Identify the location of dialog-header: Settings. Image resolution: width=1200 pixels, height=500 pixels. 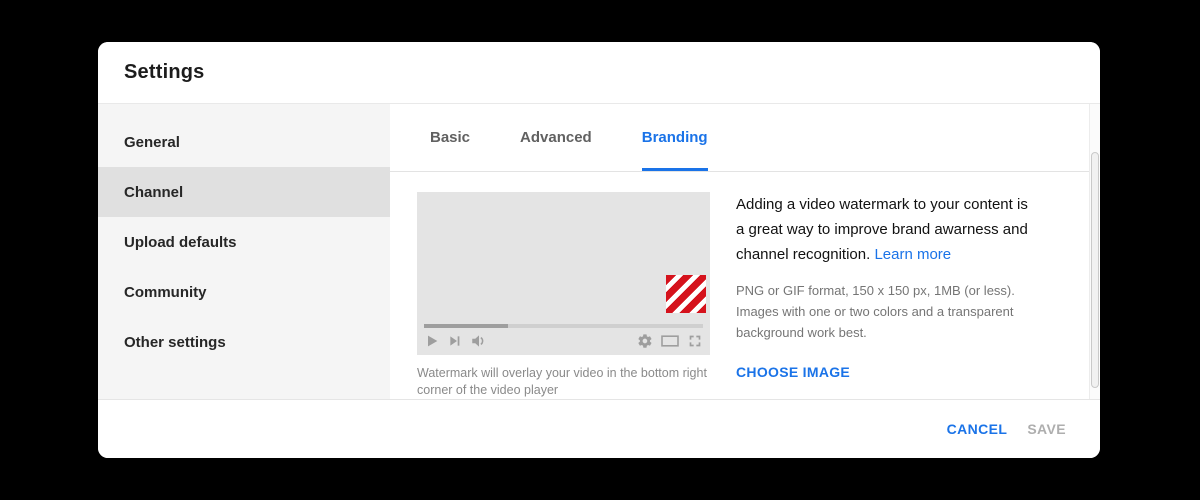
(599, 73).